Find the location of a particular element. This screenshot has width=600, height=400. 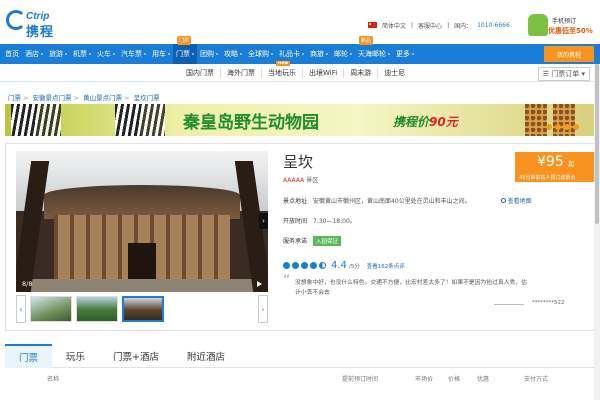

app-promo: 手机预订 优惠低至50% is located at coordinates (560, 27).